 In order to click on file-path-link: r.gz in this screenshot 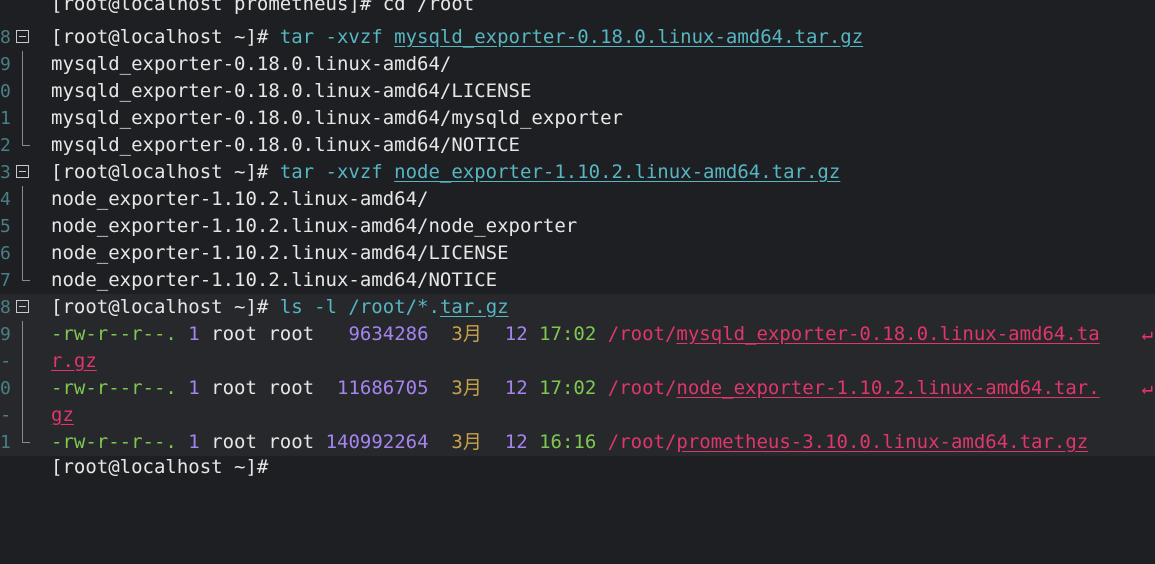, I will do `click(74, 361)`.